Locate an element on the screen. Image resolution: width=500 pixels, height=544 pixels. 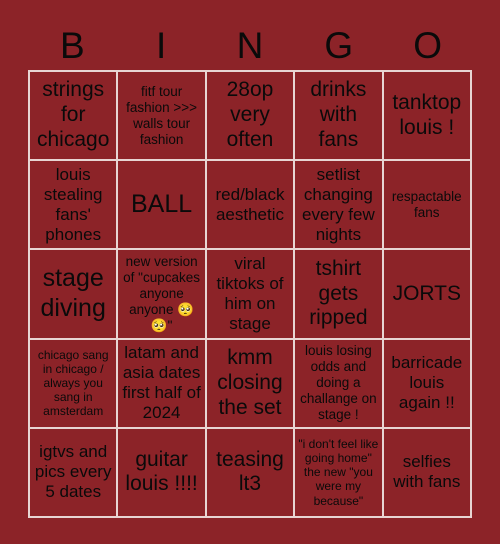
bingo-cell: viral tiktoks of him on stage is located at coordinates (251, 295).